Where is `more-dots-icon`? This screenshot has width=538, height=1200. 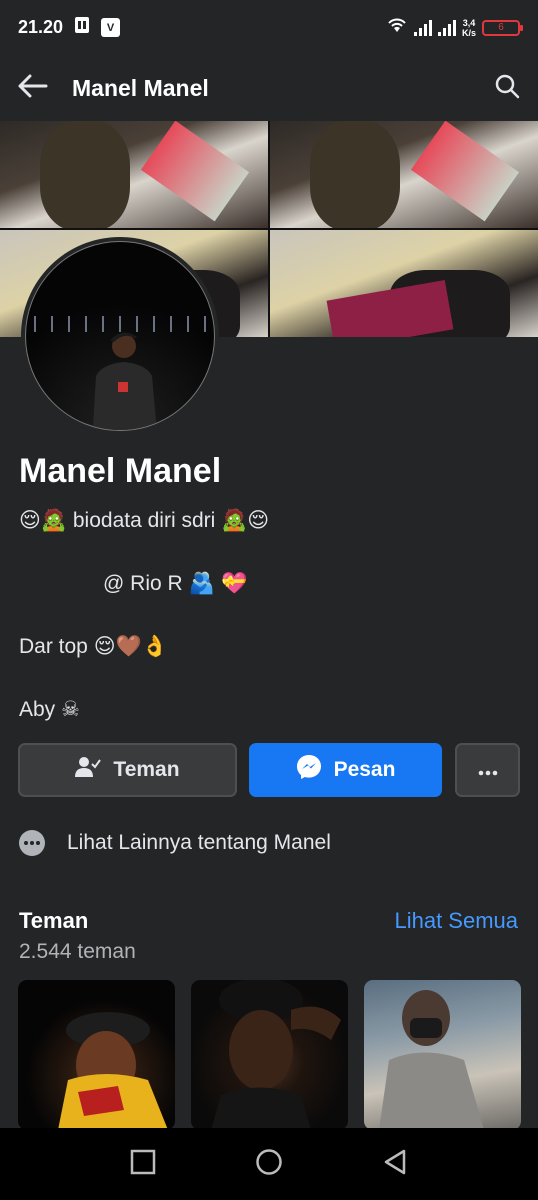 more-dots-icon is located at coordinates (488, 770).